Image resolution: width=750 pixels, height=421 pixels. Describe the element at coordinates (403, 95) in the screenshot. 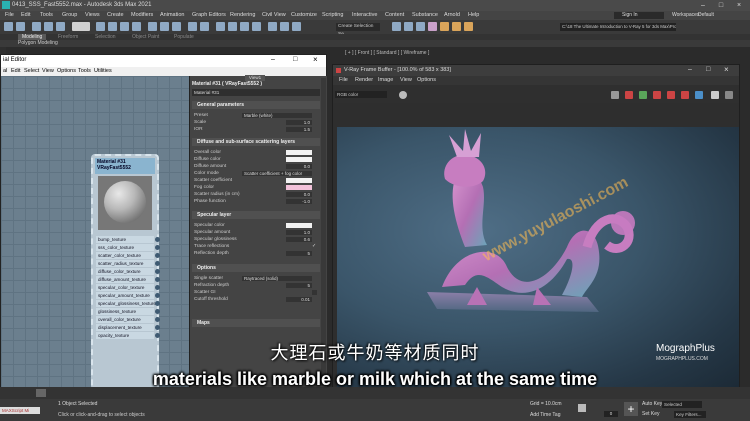

I see `color-picker-icon` at that location.